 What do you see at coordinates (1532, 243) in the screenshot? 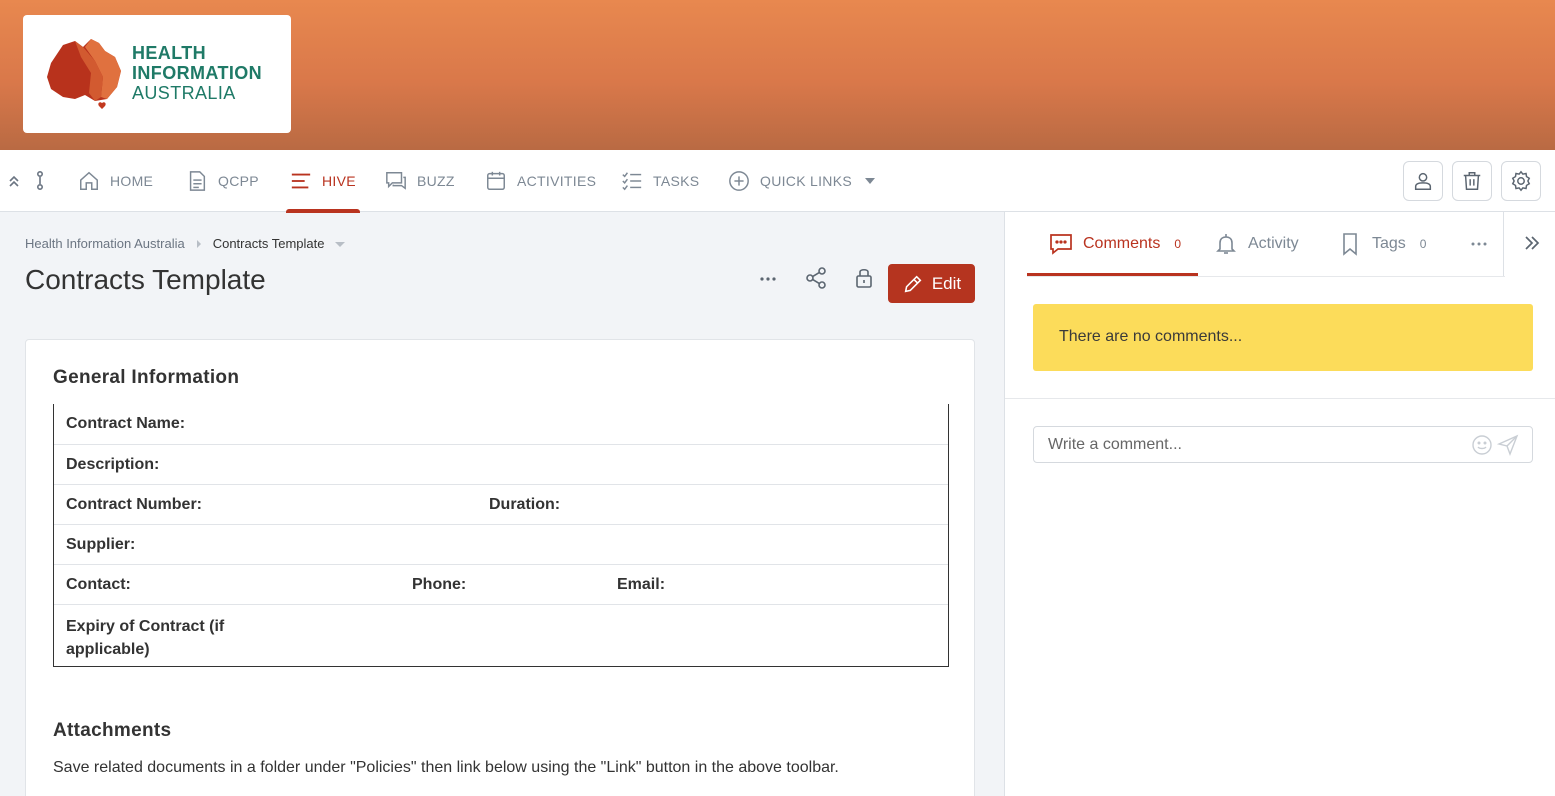
I see `double-chevron-right-icon` at bounding box center [1532, 243].